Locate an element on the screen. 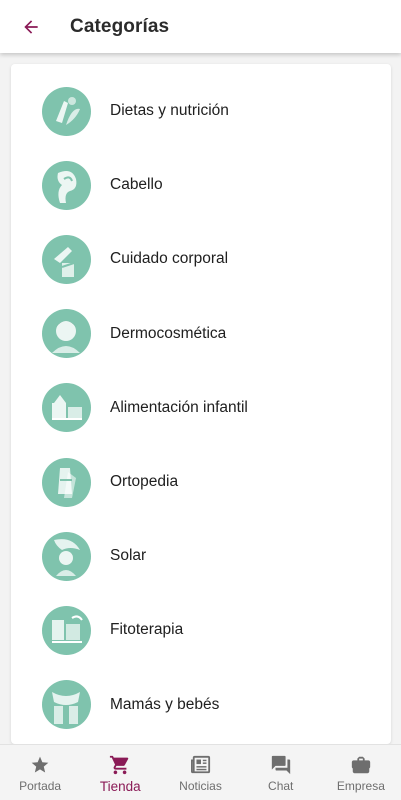  orthopedics-image is located at coordinates (66, 482).